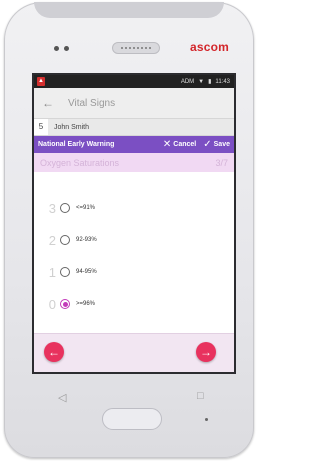  What do you see at coordinates (134, 144) in the screenshot?
I see `form-toolbar: National Early Warning ✕ Cancel ✓ Save` at bounding box center [134, 144].